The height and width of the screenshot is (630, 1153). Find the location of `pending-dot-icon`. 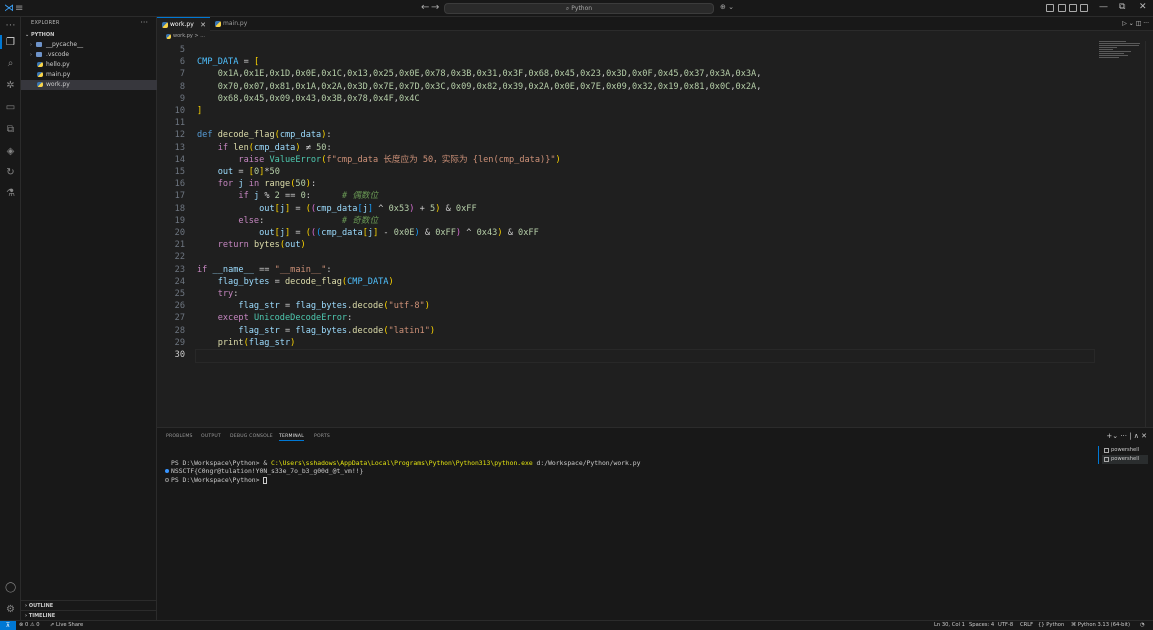

pending-dot-icon is located at coordinates (167, 480).